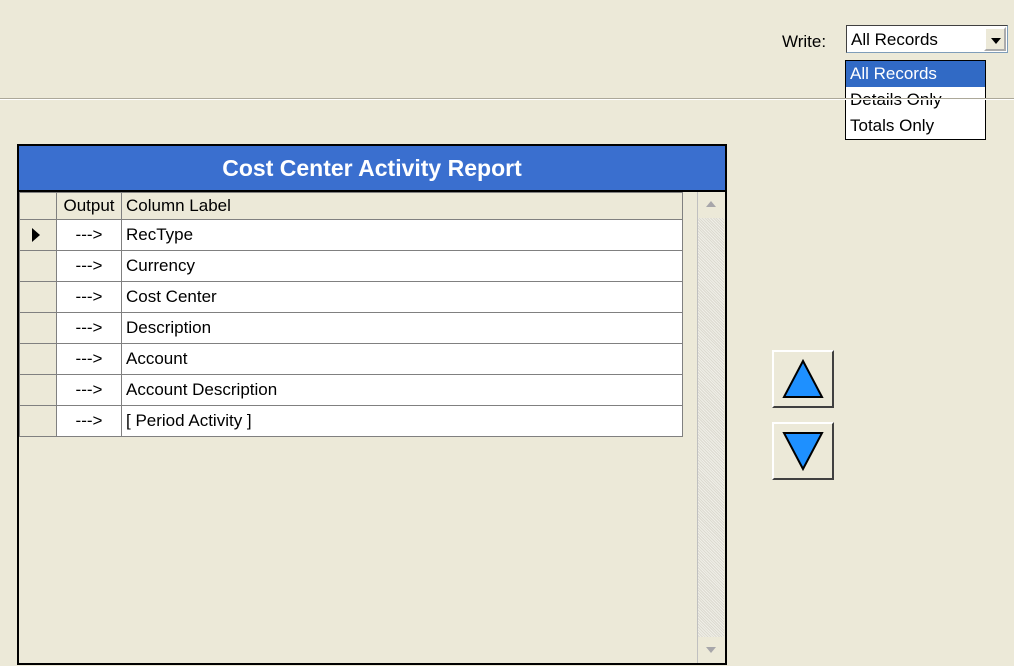  Describe the element at coordinates (402, 206) in the screenshot. I see `column-label-header: Column Label` at that location.